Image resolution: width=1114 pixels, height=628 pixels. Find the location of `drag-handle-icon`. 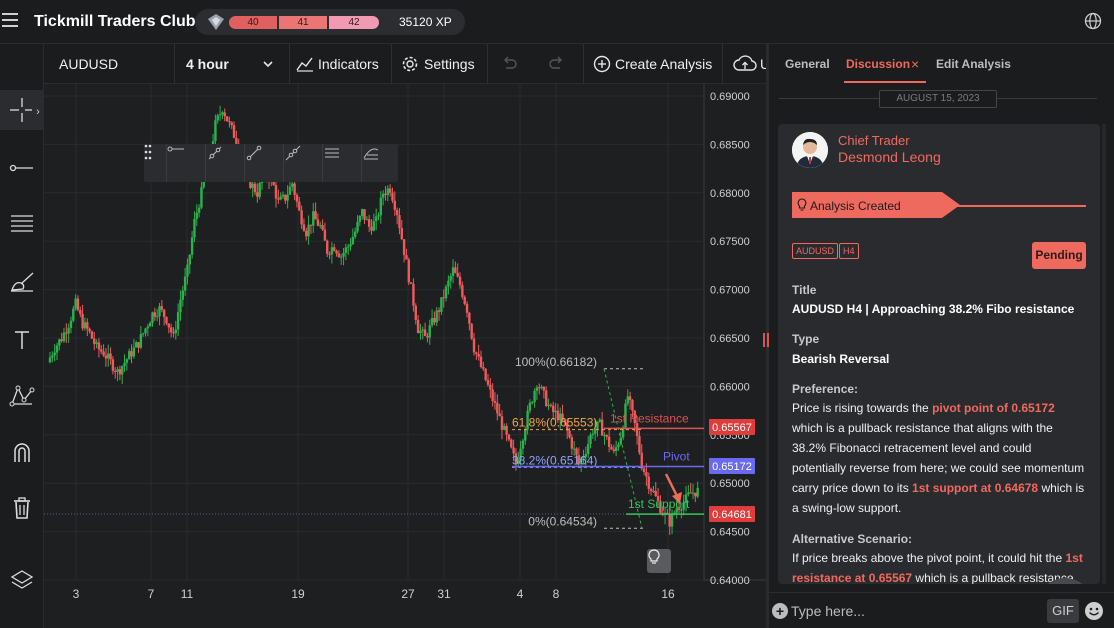

drag-handle-icon is located at coordinates (154, 163).